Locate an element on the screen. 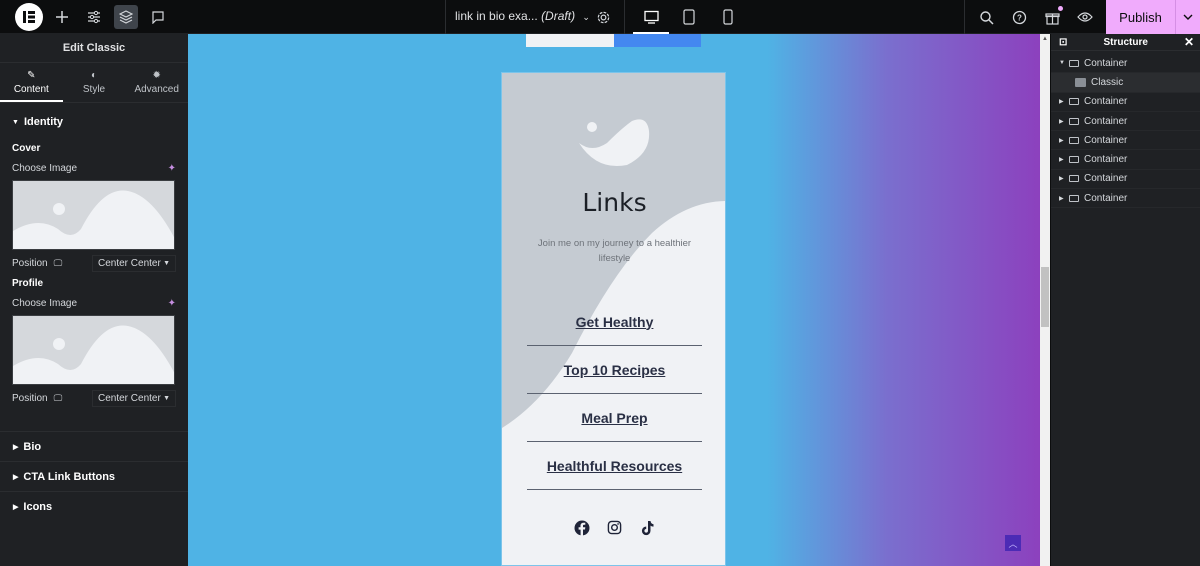  section-cta-link-buttons-toggle: ▶ CTA Link Buttons is located at coordinates (94, 476).